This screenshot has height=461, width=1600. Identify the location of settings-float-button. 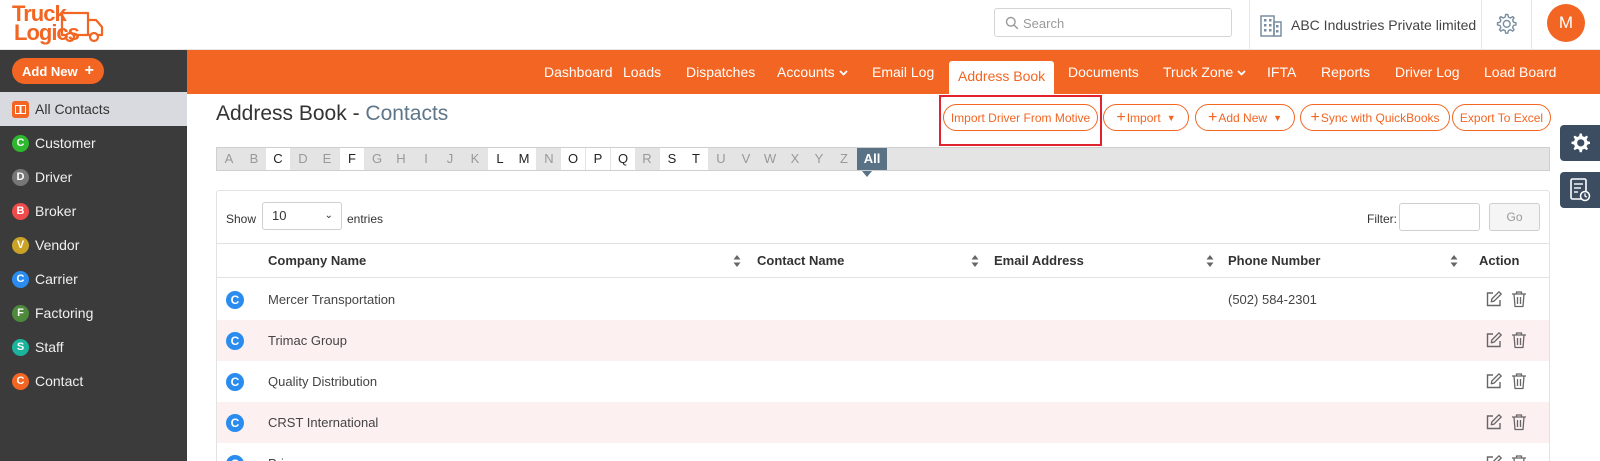
(1580, 143).